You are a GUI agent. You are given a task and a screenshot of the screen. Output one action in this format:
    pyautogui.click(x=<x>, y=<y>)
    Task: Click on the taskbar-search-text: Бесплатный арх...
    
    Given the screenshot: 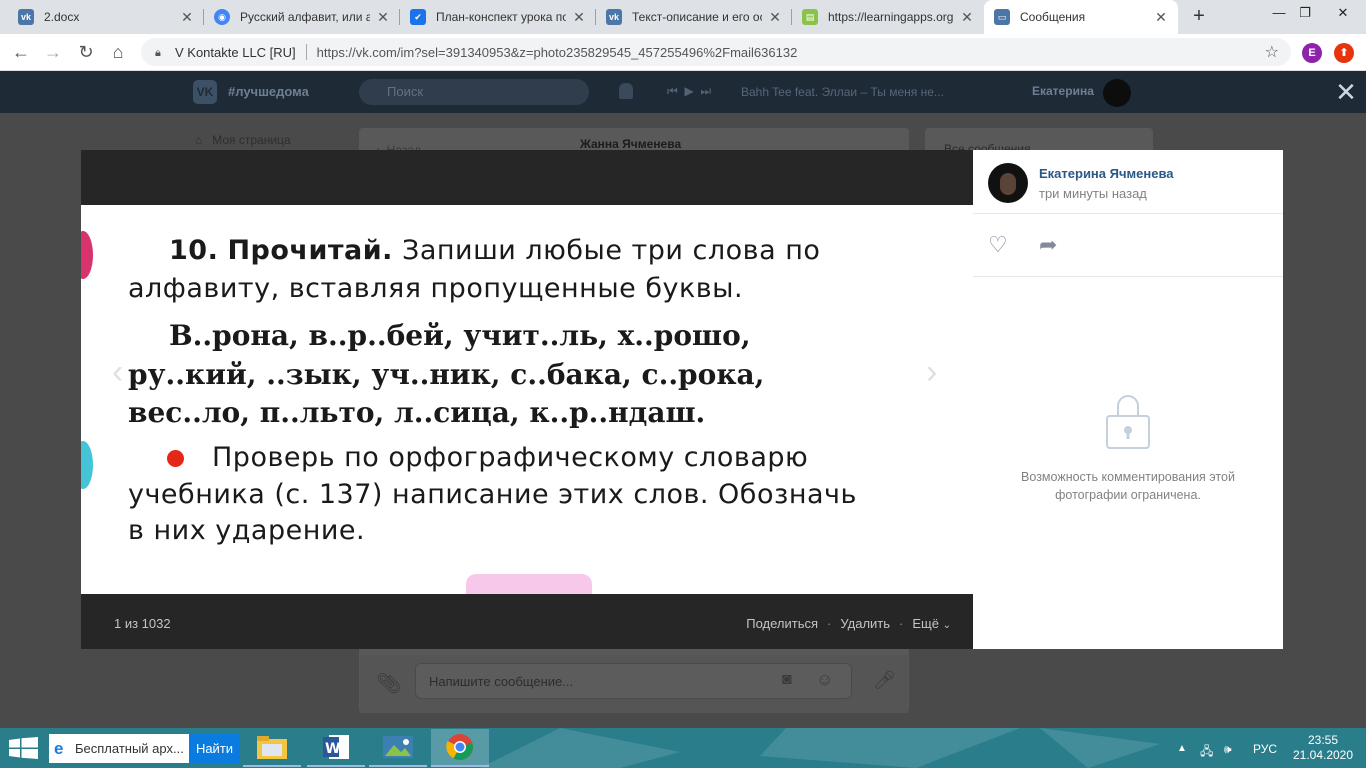 What is the action you would take?
    pyautogui.click(x=129, y=748)
    